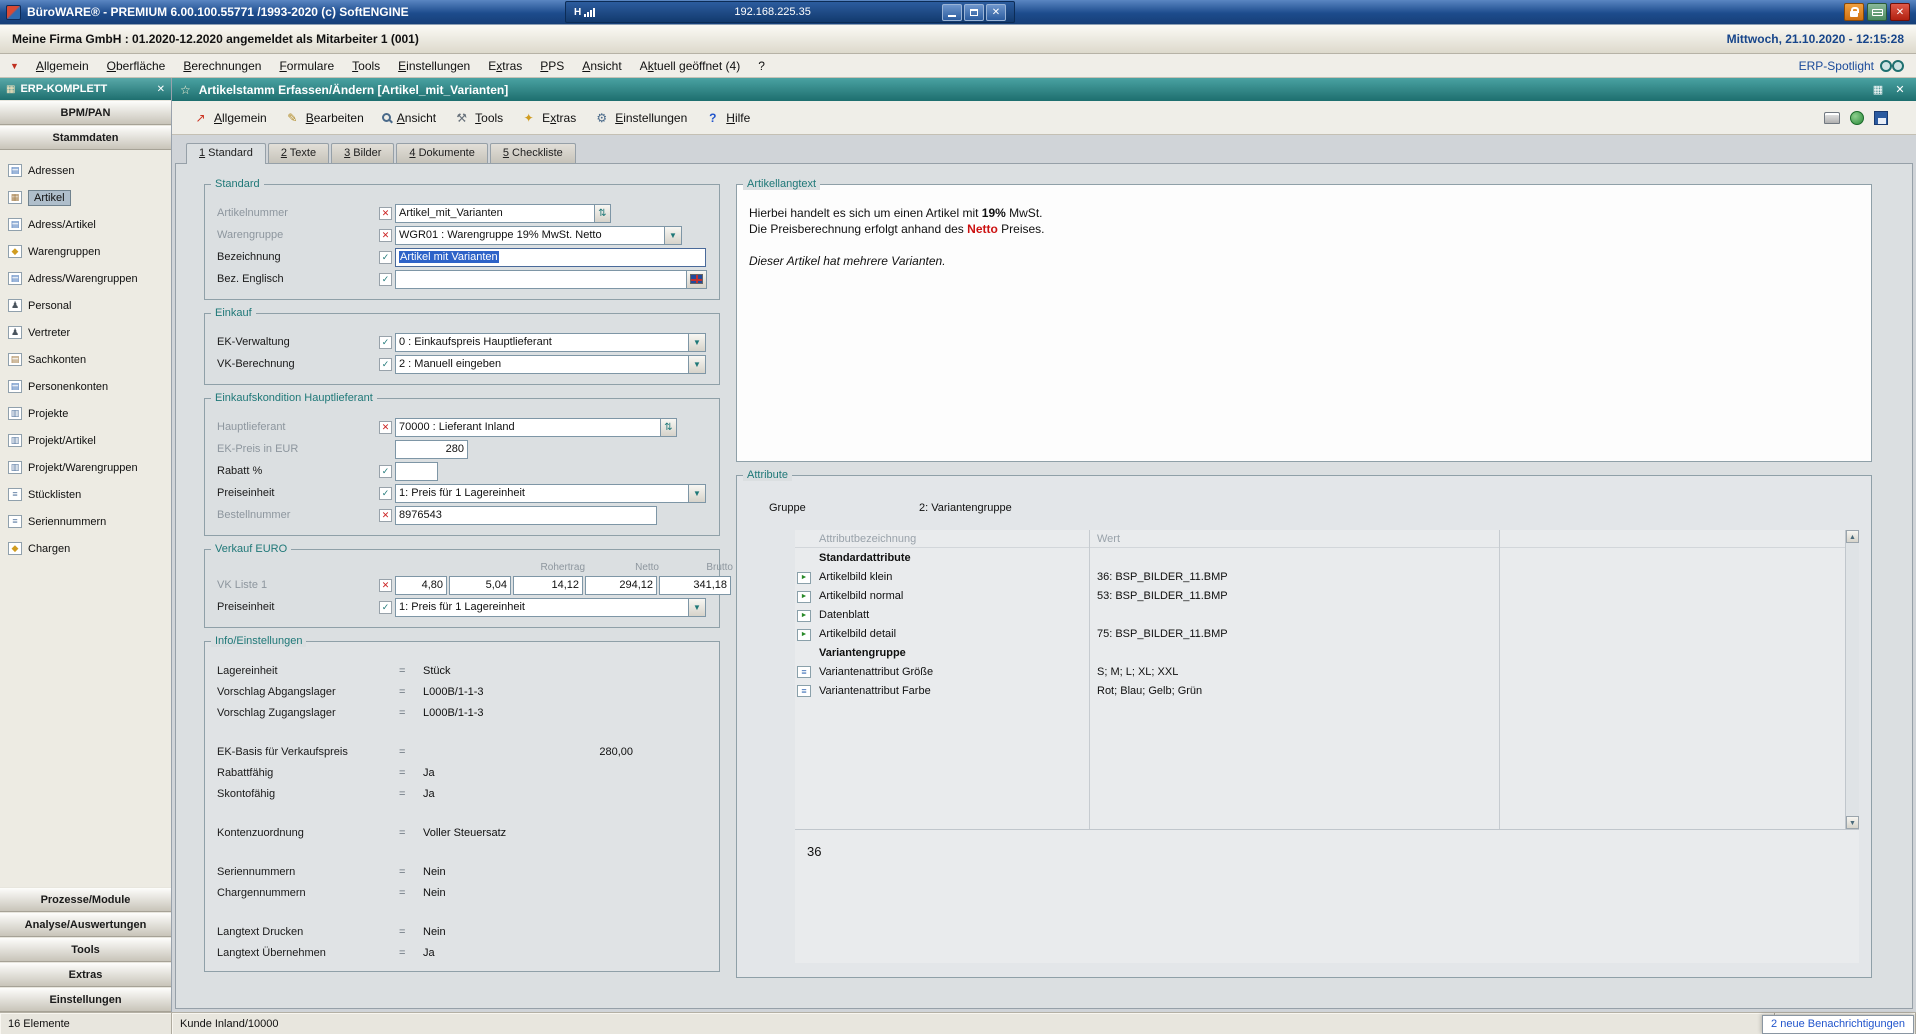 The image size is (1916, 1034). Describe the element at coordinates (89, 251) in the screenshot. I see `sidebar-item-warengruppen: ◆ Warengruppen` at that location.